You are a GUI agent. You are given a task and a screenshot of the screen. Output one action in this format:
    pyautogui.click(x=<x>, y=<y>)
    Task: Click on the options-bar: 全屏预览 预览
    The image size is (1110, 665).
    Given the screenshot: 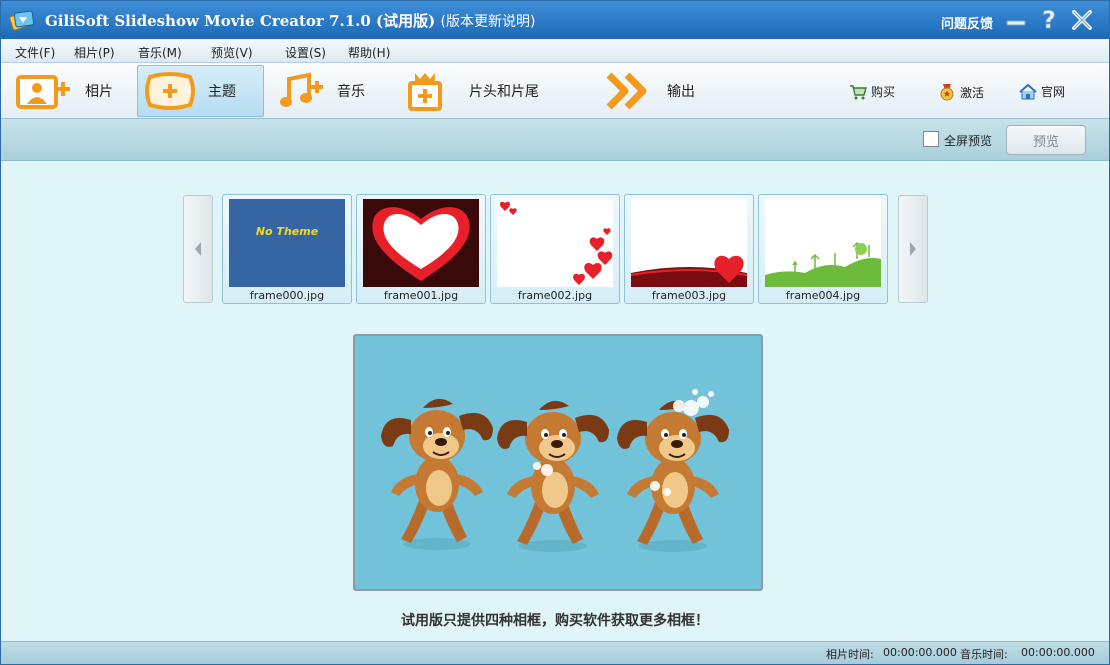 What is the action you would take?
    pyautogui.click(x=555, y=140)
    